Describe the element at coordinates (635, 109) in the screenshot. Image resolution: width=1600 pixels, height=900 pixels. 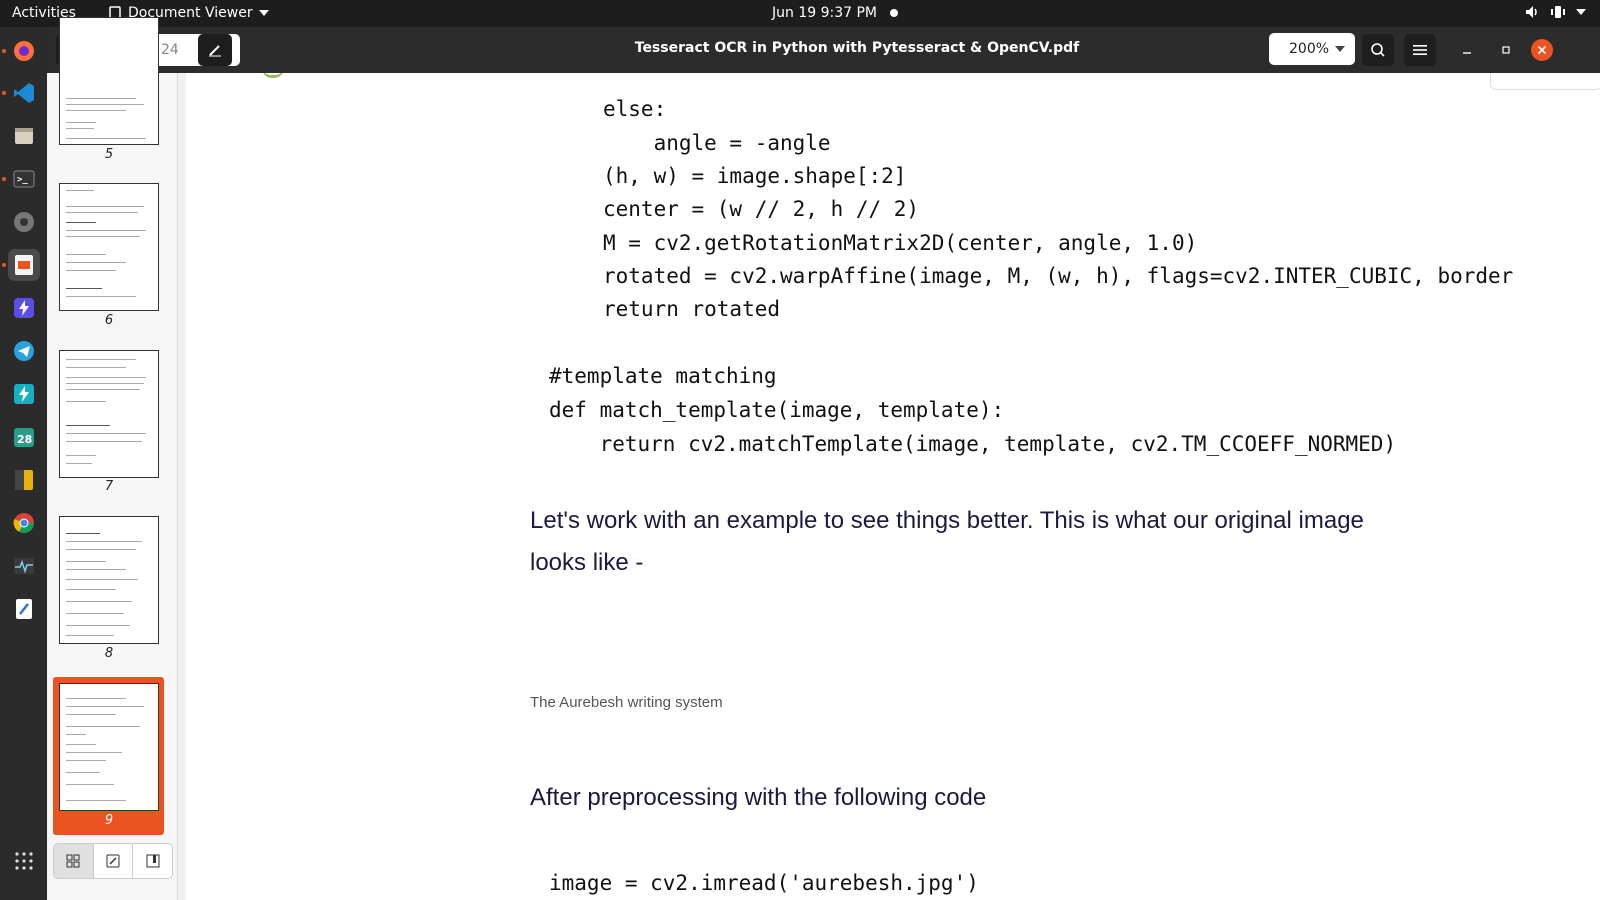
I see `code-line: else:` at that location.